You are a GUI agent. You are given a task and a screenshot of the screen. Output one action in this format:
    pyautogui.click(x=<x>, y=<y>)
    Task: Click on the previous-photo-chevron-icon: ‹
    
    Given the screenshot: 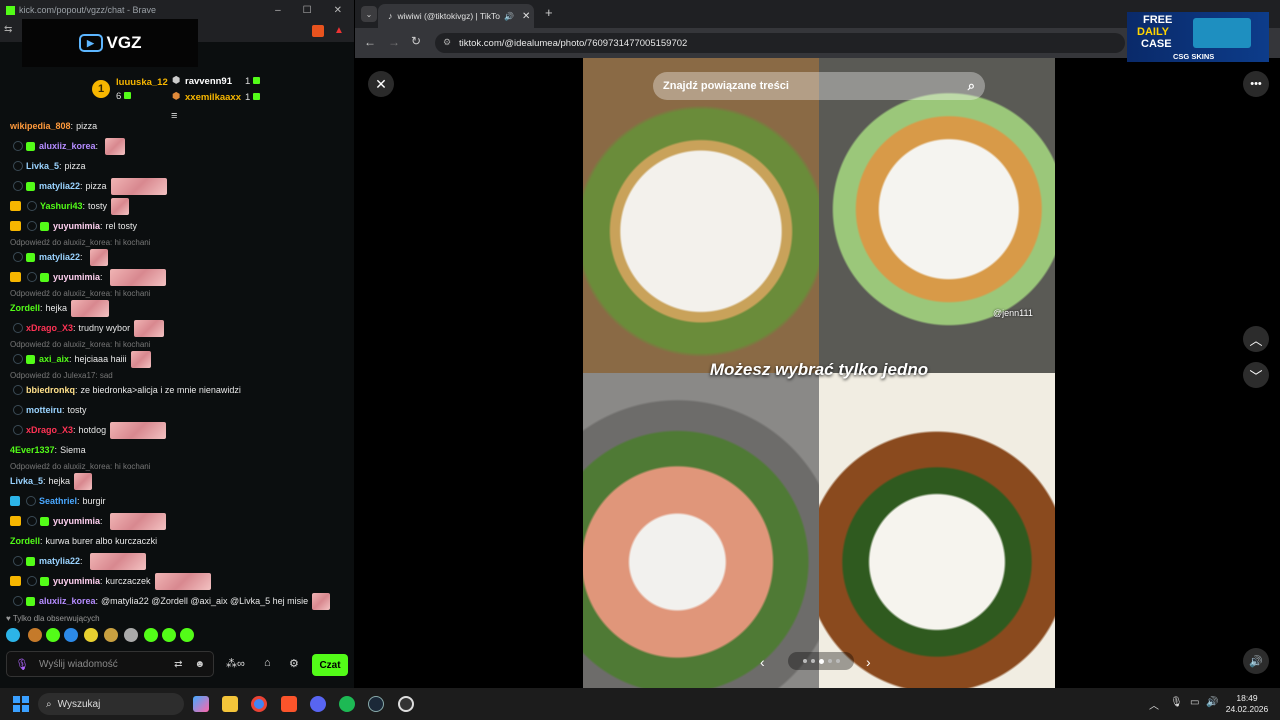 What is the action you would take?
    pyautogui.click(x=762, y=662)
    